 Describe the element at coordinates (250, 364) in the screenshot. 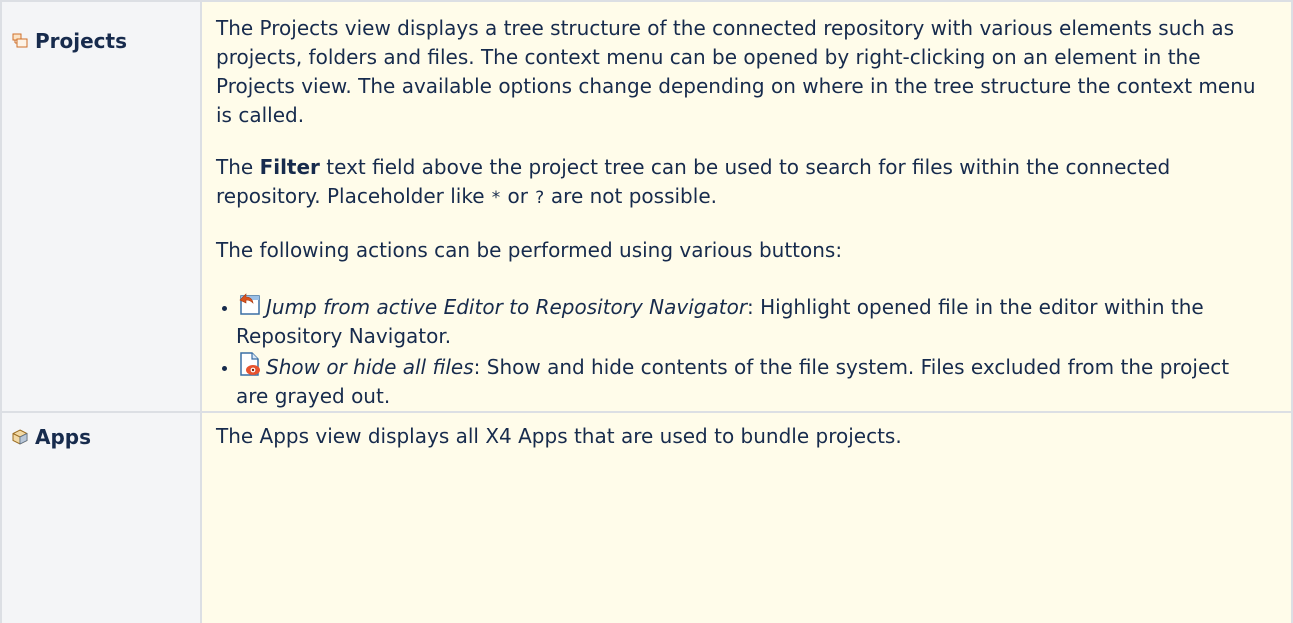

I see `show-hide-files-icon` at that location.